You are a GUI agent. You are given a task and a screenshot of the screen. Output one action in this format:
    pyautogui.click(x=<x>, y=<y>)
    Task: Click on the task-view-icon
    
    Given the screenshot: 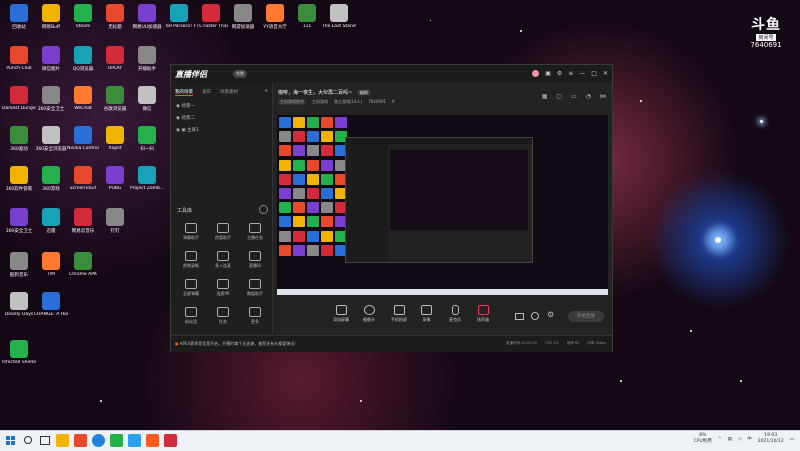 What is the action you would take?
    pyautogui.click(x=45, y=440)
    